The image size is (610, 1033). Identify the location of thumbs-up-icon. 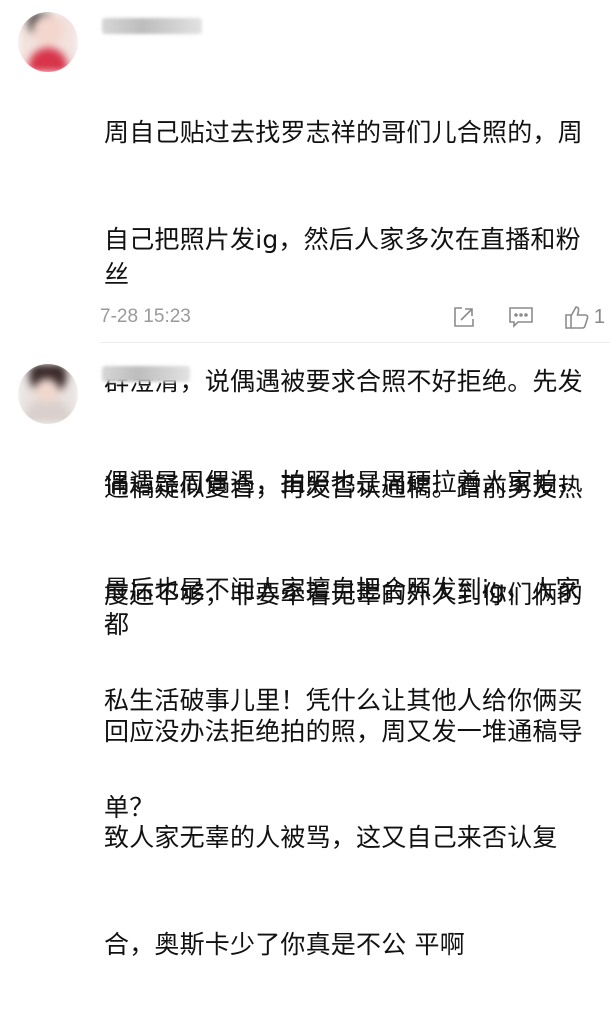
(577, 317).